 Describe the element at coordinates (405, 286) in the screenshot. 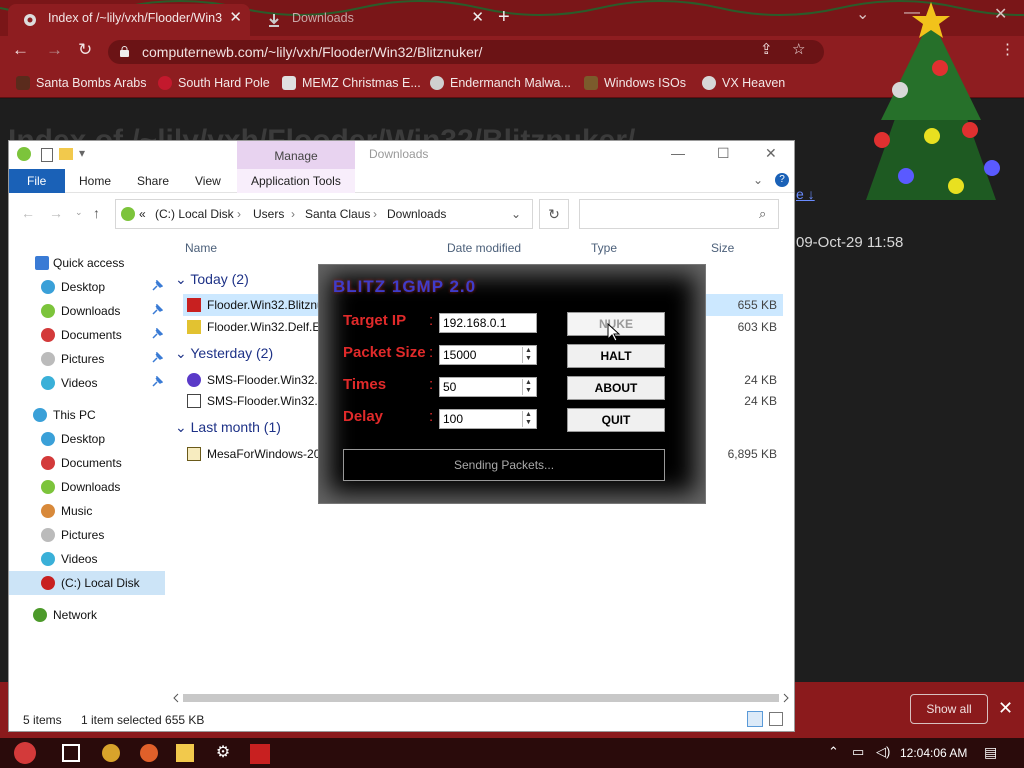

I see `blitz-title: BLITZ 1GMP 2.0` at that location.